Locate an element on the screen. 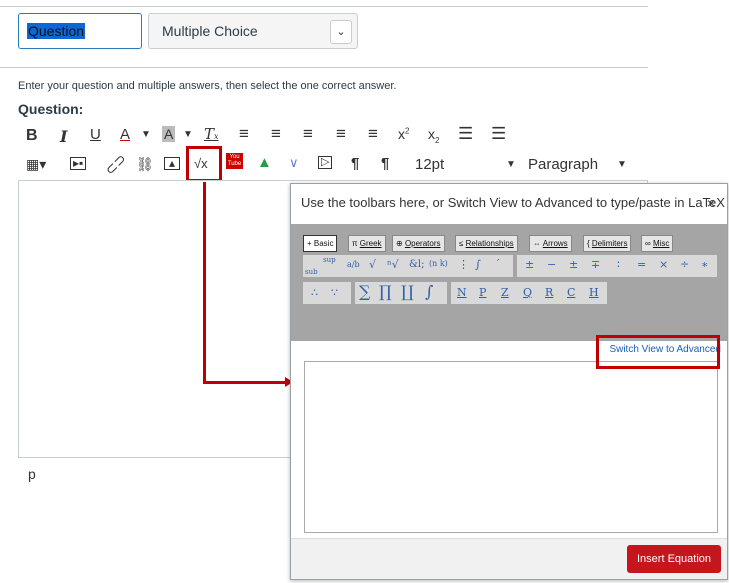  plusminus-2-symbol: ± is located at coordinates (573, 264).